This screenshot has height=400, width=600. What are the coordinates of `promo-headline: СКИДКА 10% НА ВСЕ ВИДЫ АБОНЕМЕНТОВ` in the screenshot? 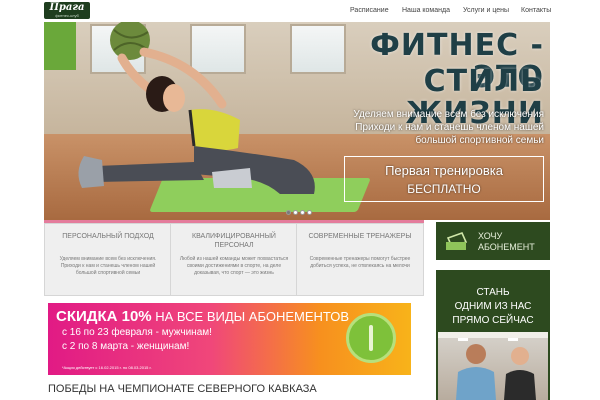 It's located at (202, 316).